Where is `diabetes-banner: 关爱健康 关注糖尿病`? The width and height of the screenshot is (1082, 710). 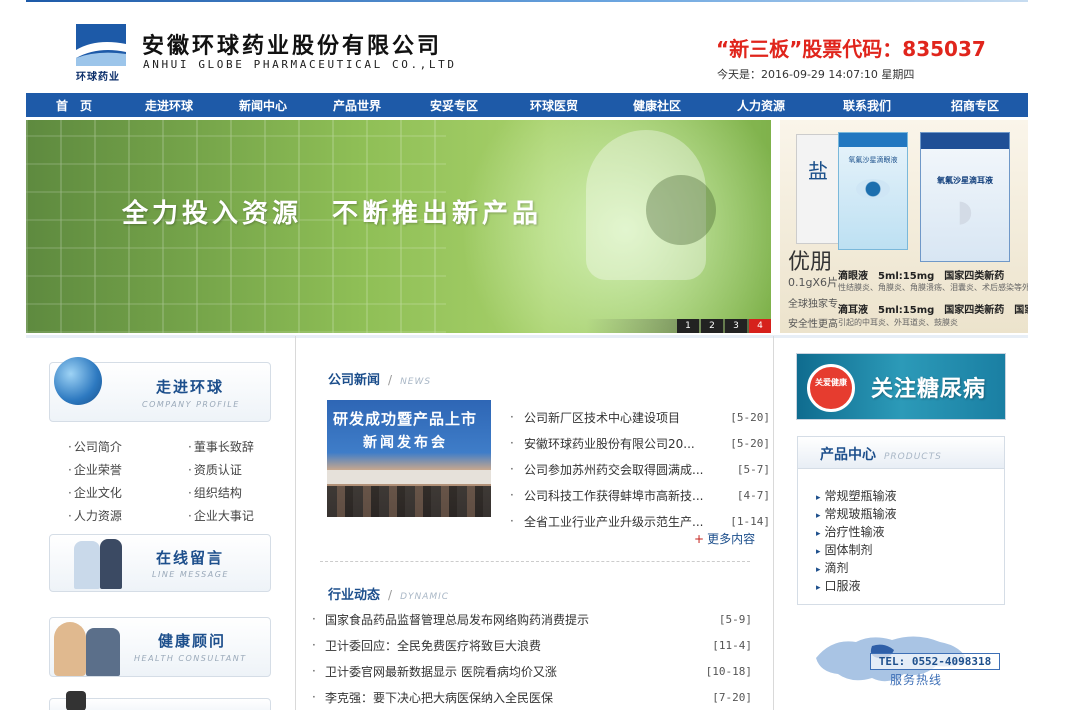 diabetes-banner: 关爱健康 关注糖尿病 is located at coordinates (901, 386).